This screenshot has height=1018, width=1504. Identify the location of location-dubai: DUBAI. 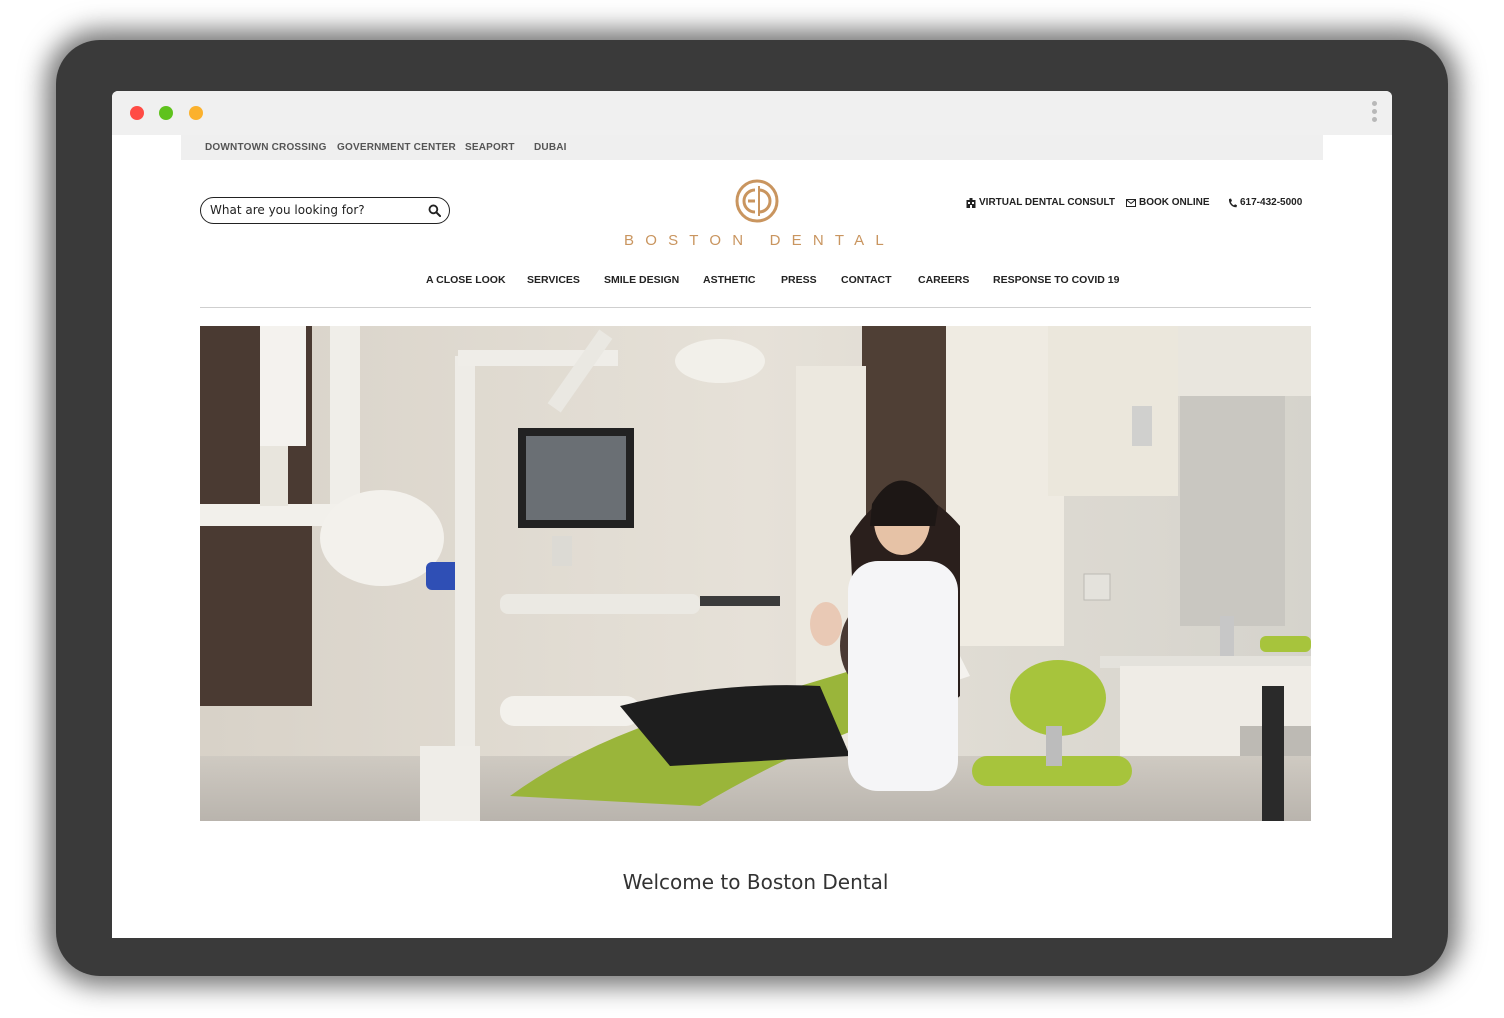
(550, 147).